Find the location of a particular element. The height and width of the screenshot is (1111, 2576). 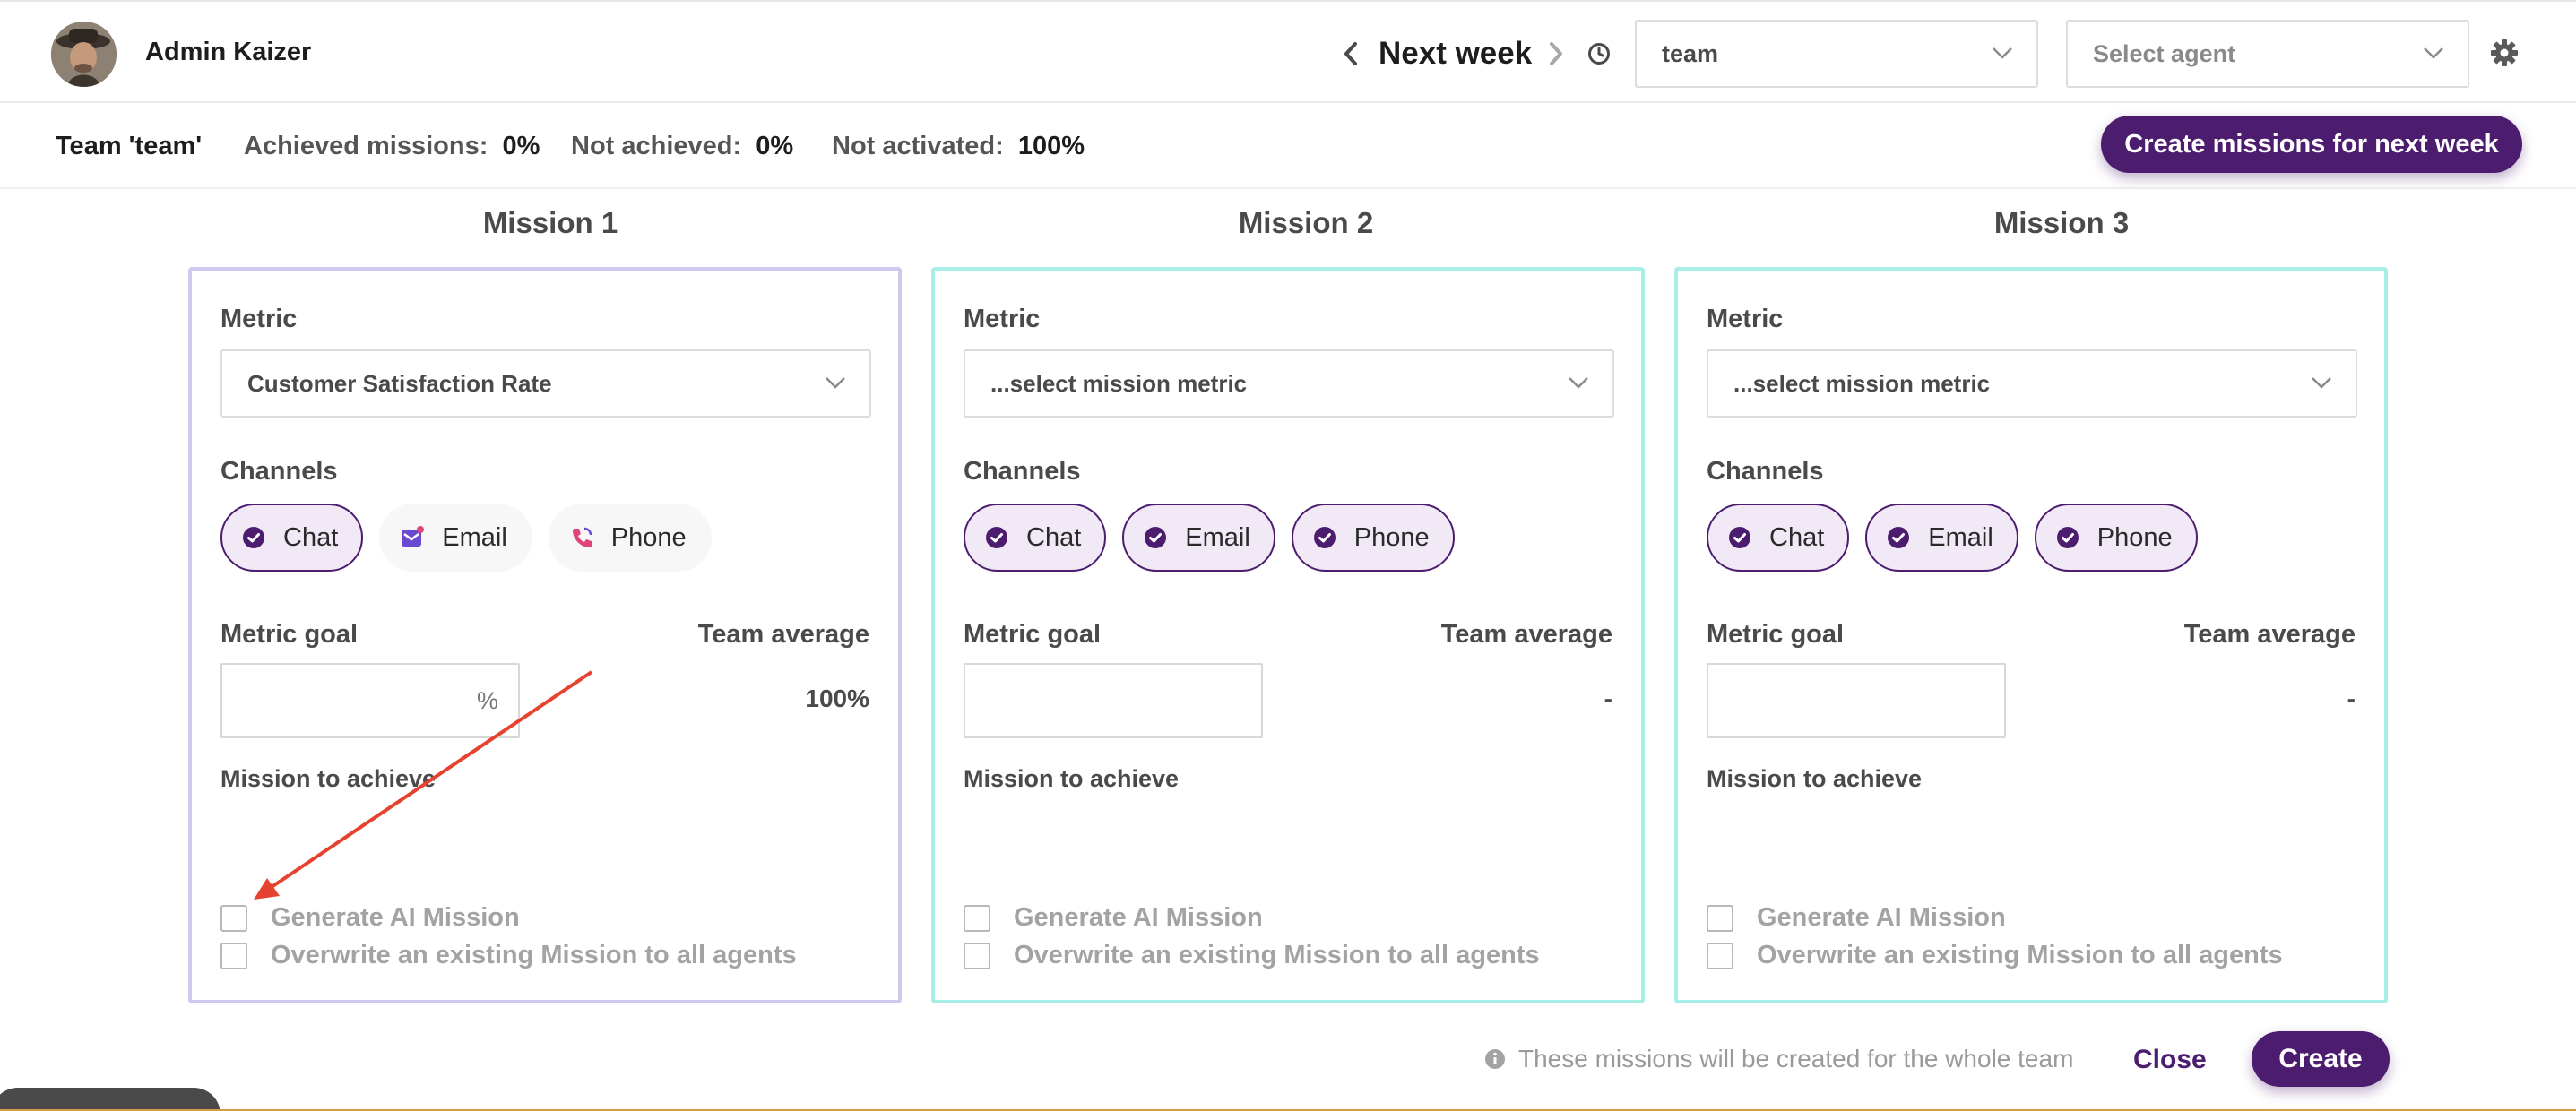

mission-2-title: Mission 2 is located at coordinates (1306, 222).